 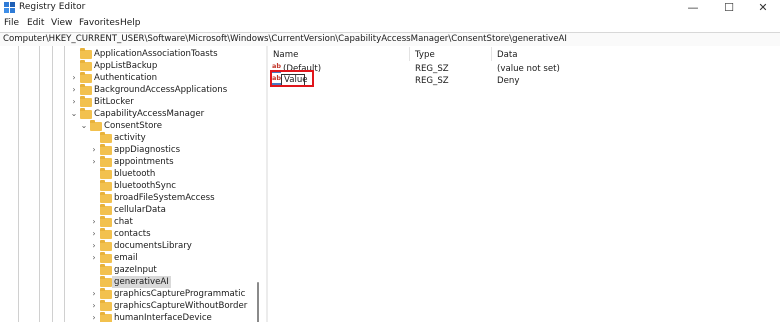 I want to click on tree-item-label: CapabilityAccessManager, so click(x=149, y=114).